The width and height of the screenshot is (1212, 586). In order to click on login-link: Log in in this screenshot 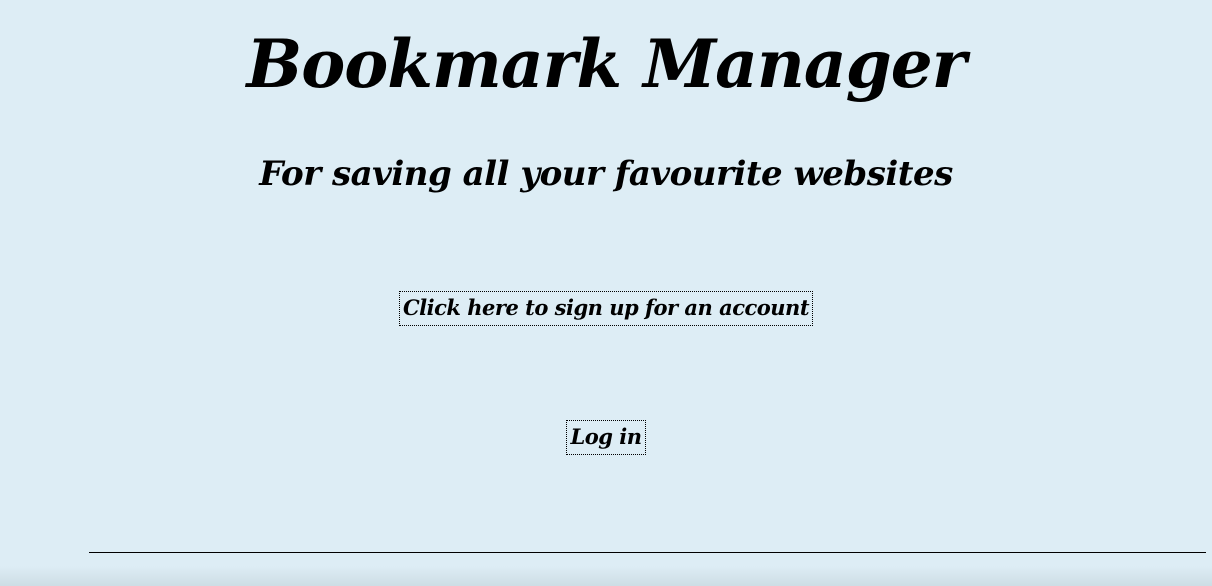, I will do `click(606, 437)`.